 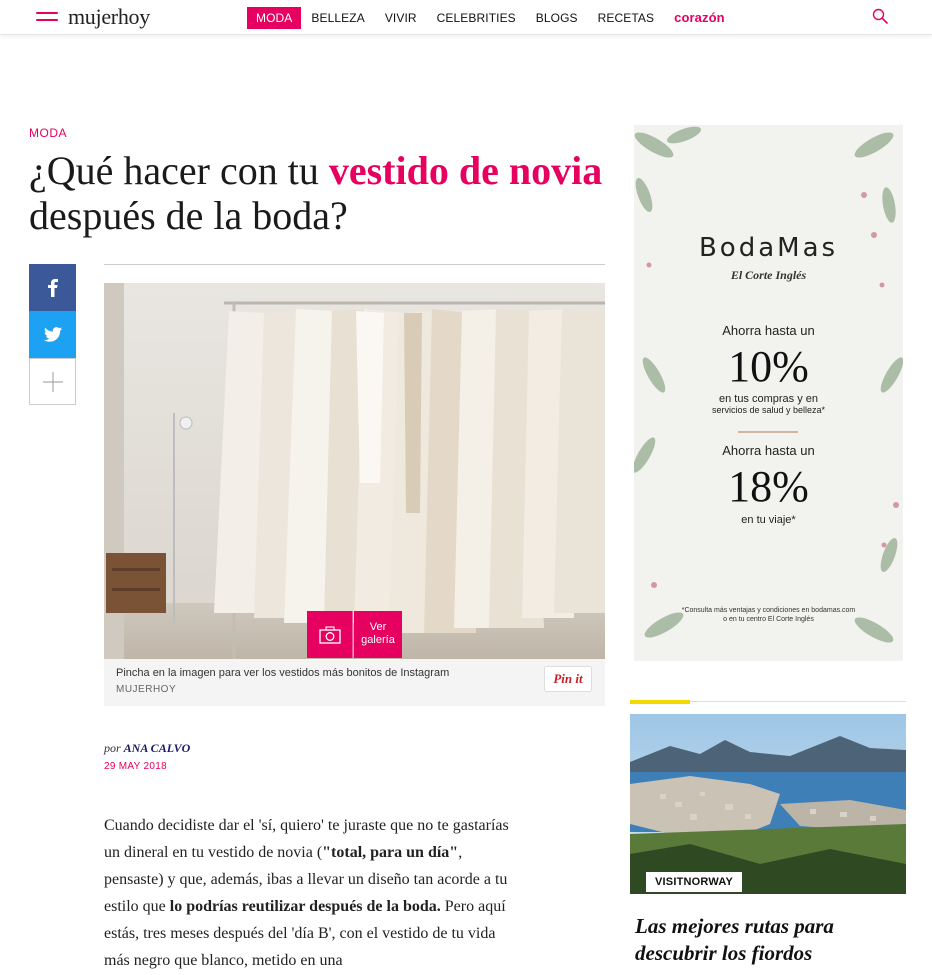 I want to click on ad-brand: BodaMas, so click(x=768, y=248).